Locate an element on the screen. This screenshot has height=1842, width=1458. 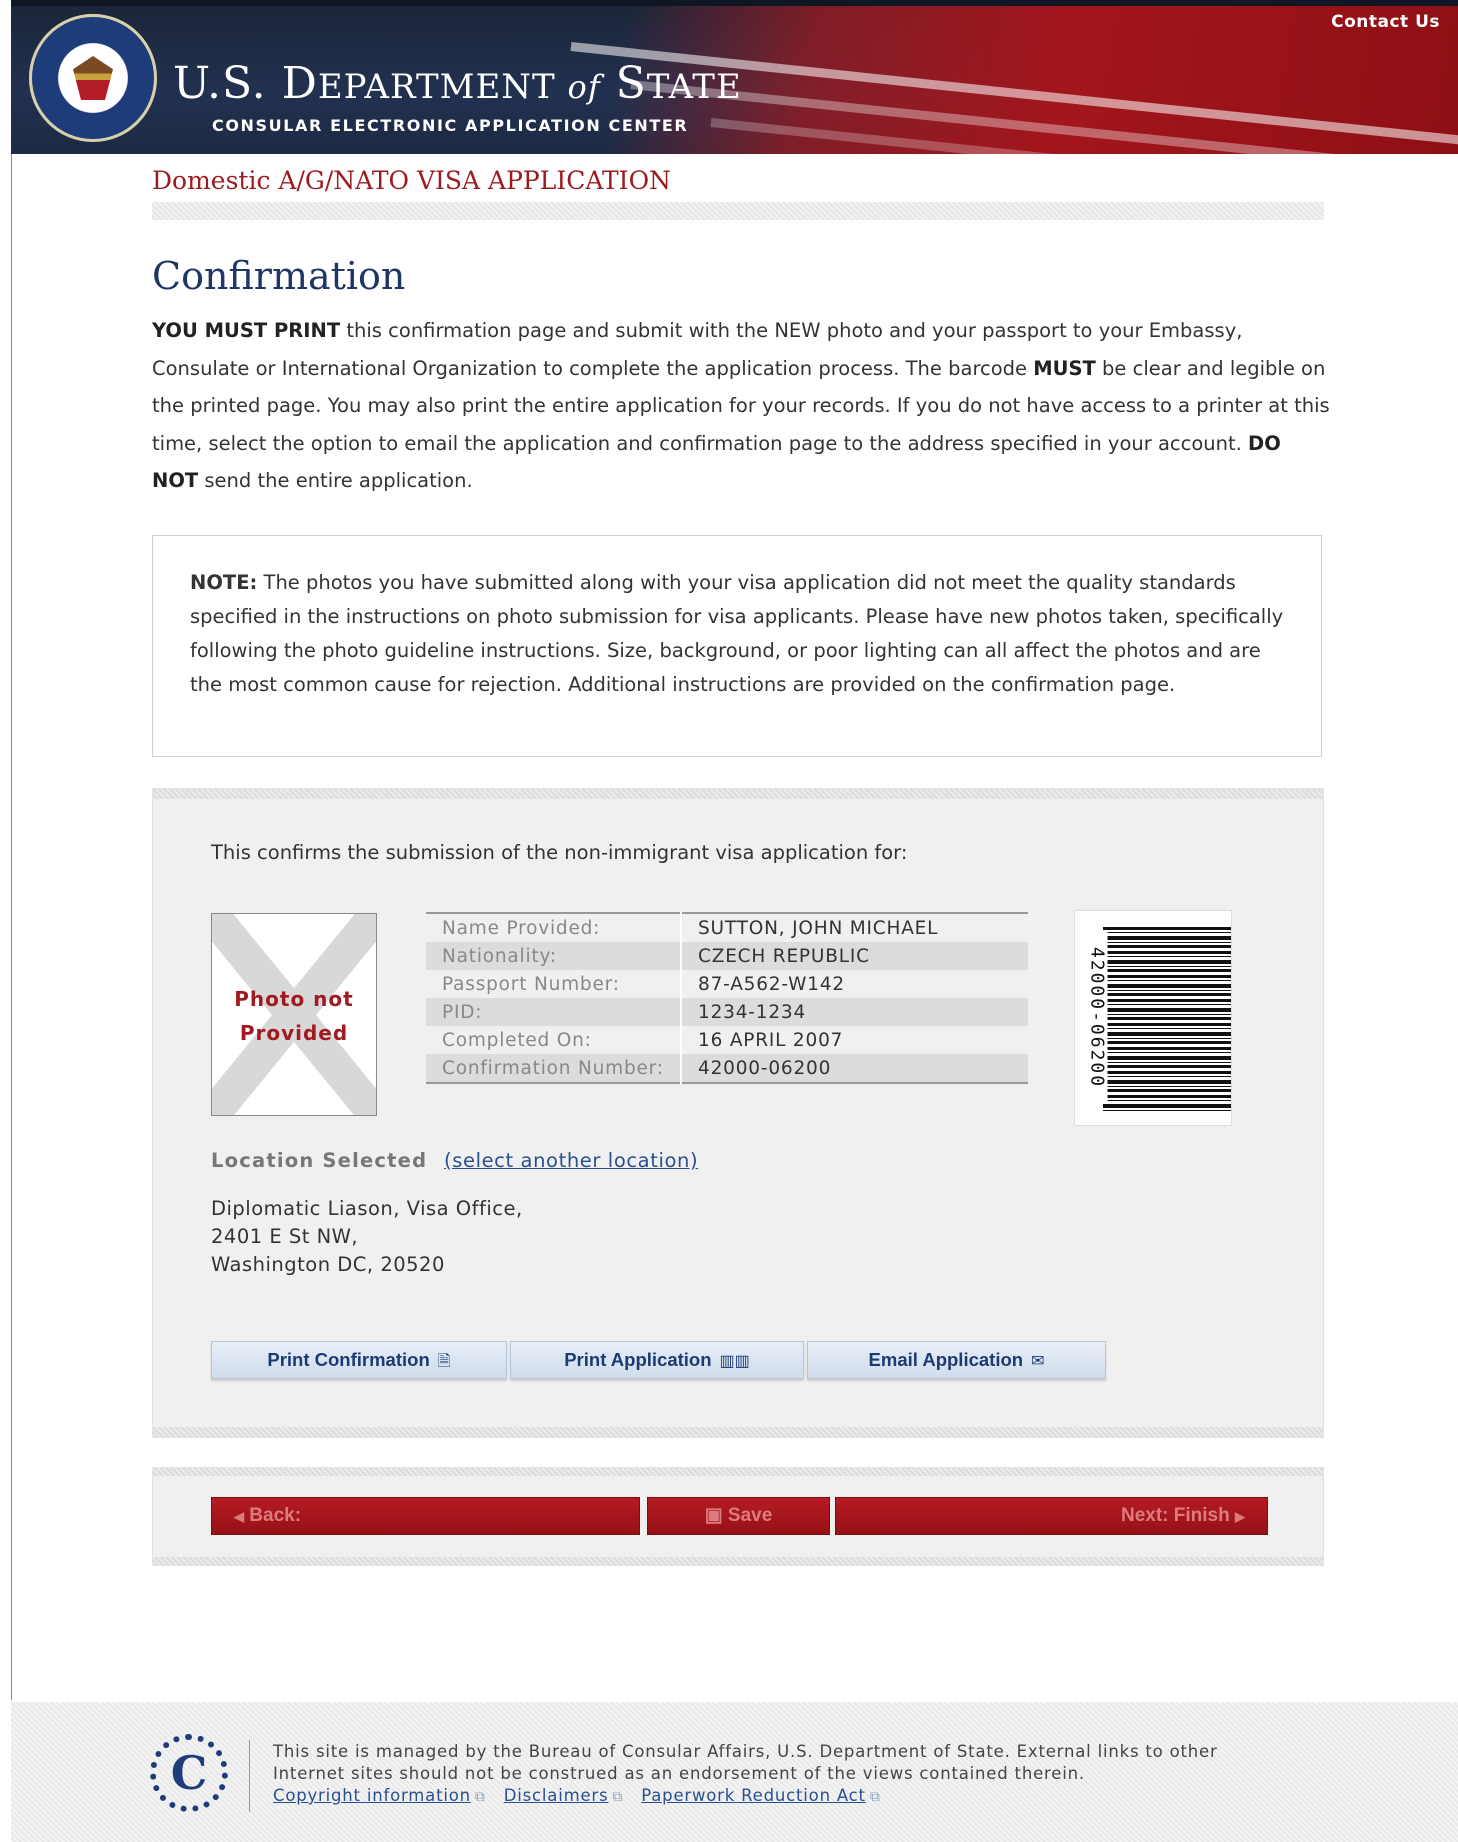
field-label: Completed On: is located at coordinates (554, 1040).